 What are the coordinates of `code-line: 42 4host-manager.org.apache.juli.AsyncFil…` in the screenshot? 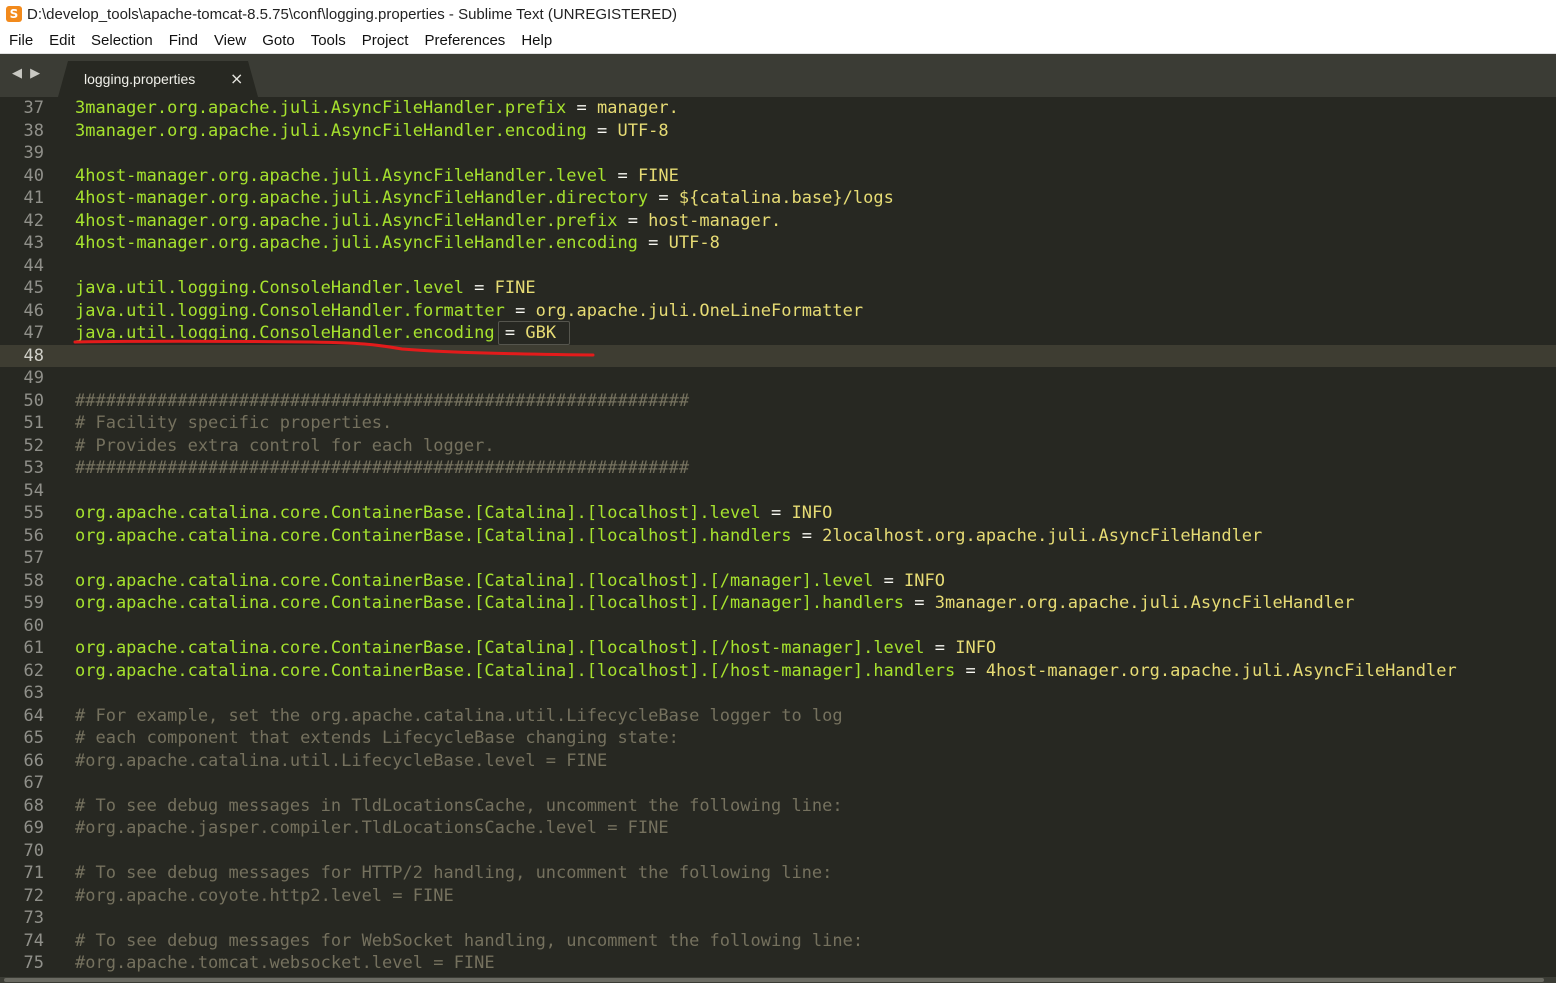 It's located at (778, 221).